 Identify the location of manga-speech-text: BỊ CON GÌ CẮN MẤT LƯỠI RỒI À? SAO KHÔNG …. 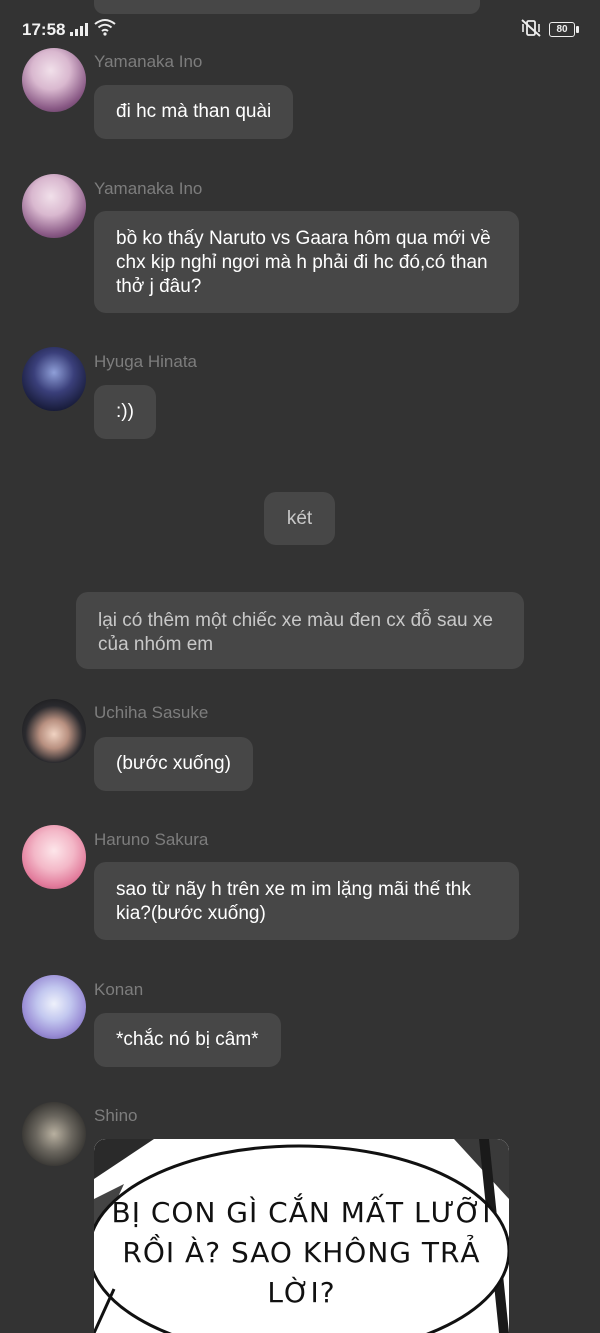
(301, 1252).